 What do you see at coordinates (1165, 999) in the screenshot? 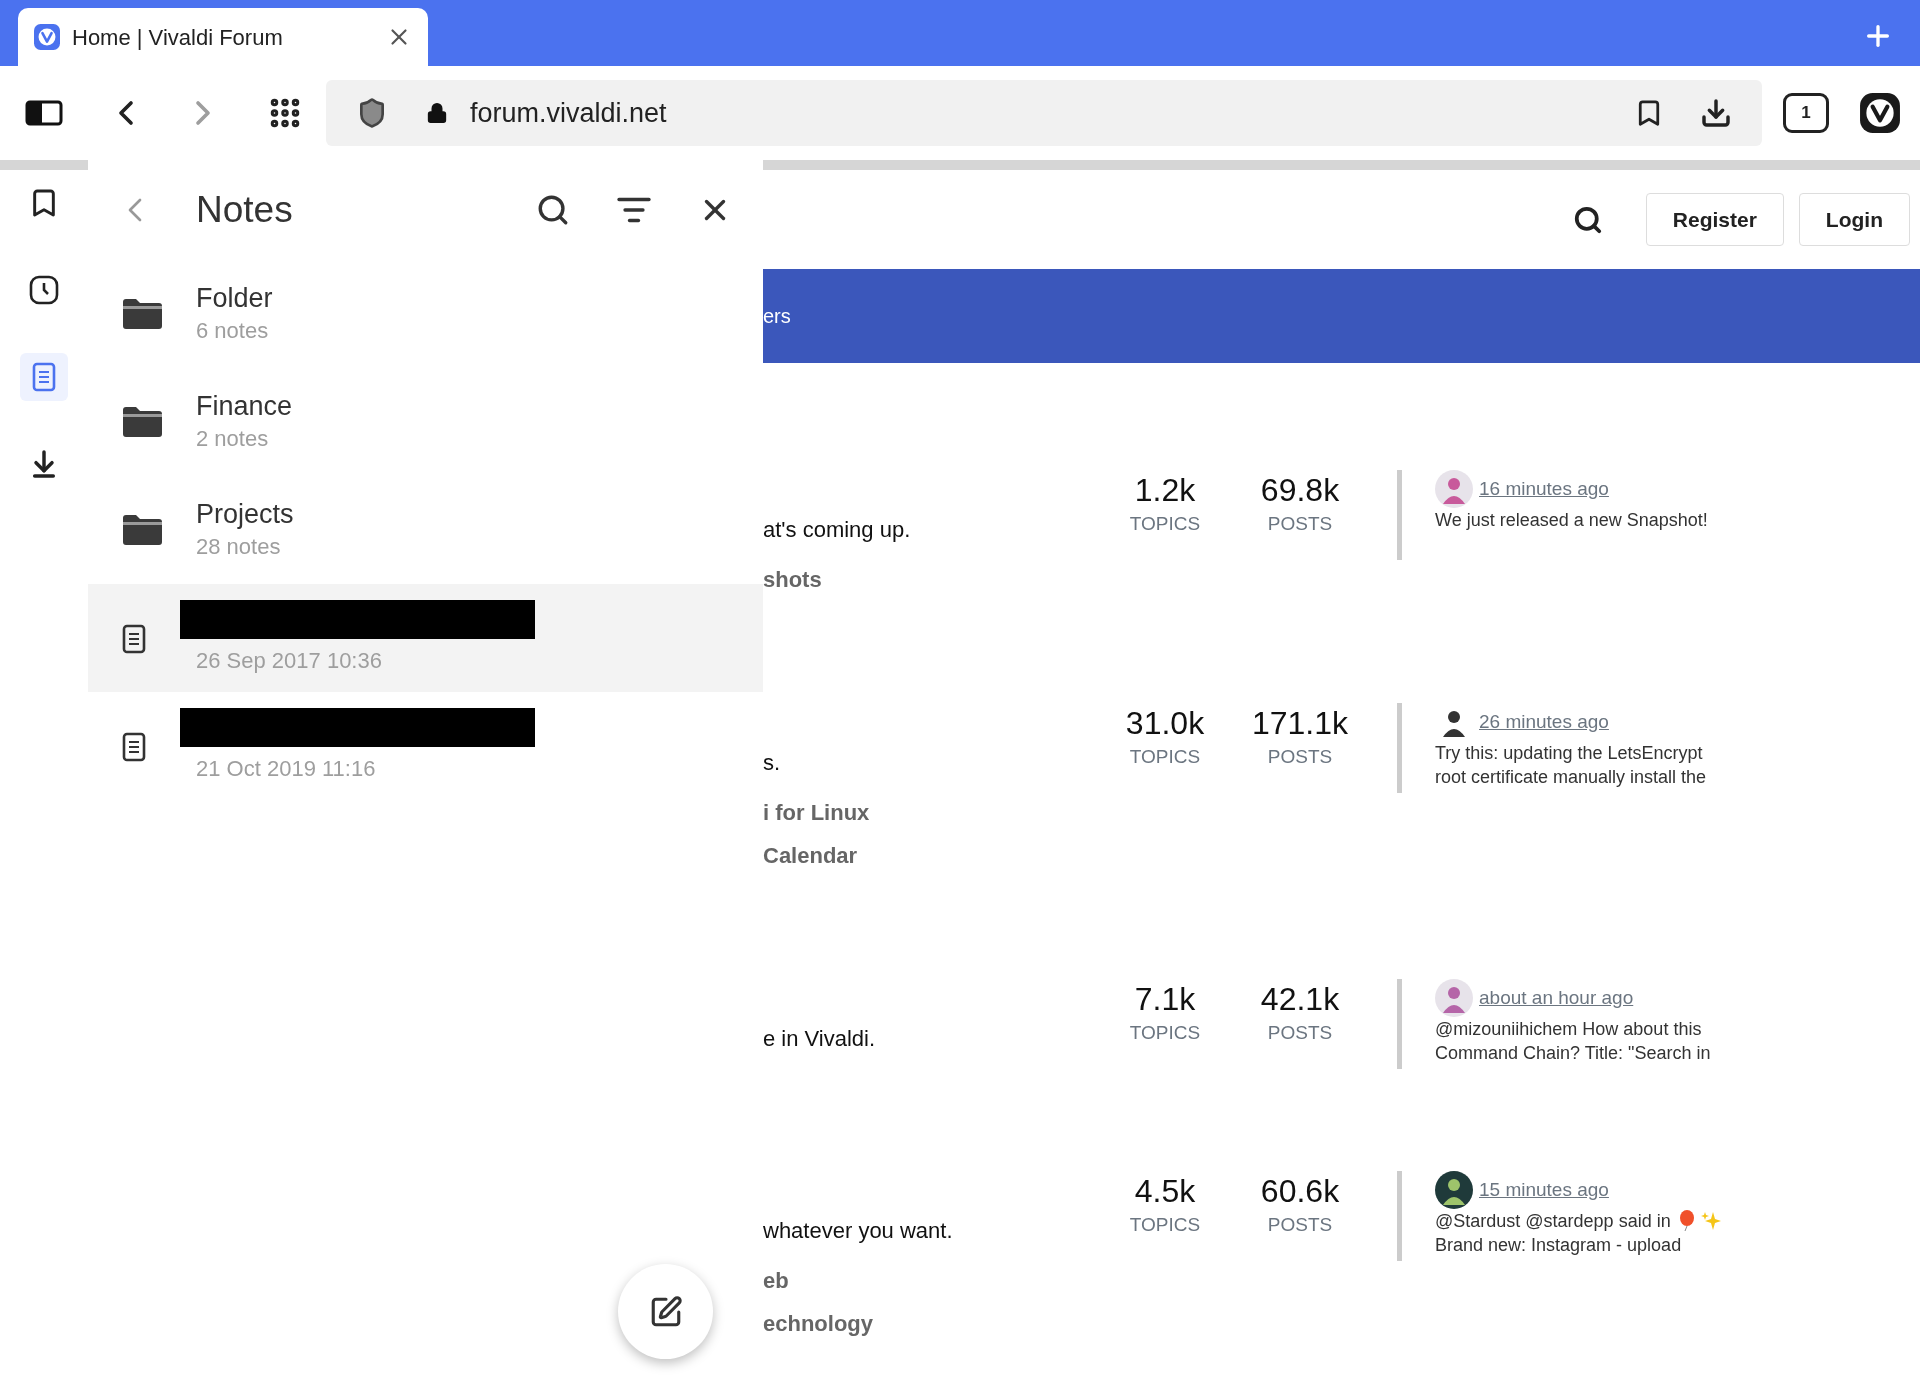
I see `topic-count: 7.1k` at bounding box center [1165, 999].